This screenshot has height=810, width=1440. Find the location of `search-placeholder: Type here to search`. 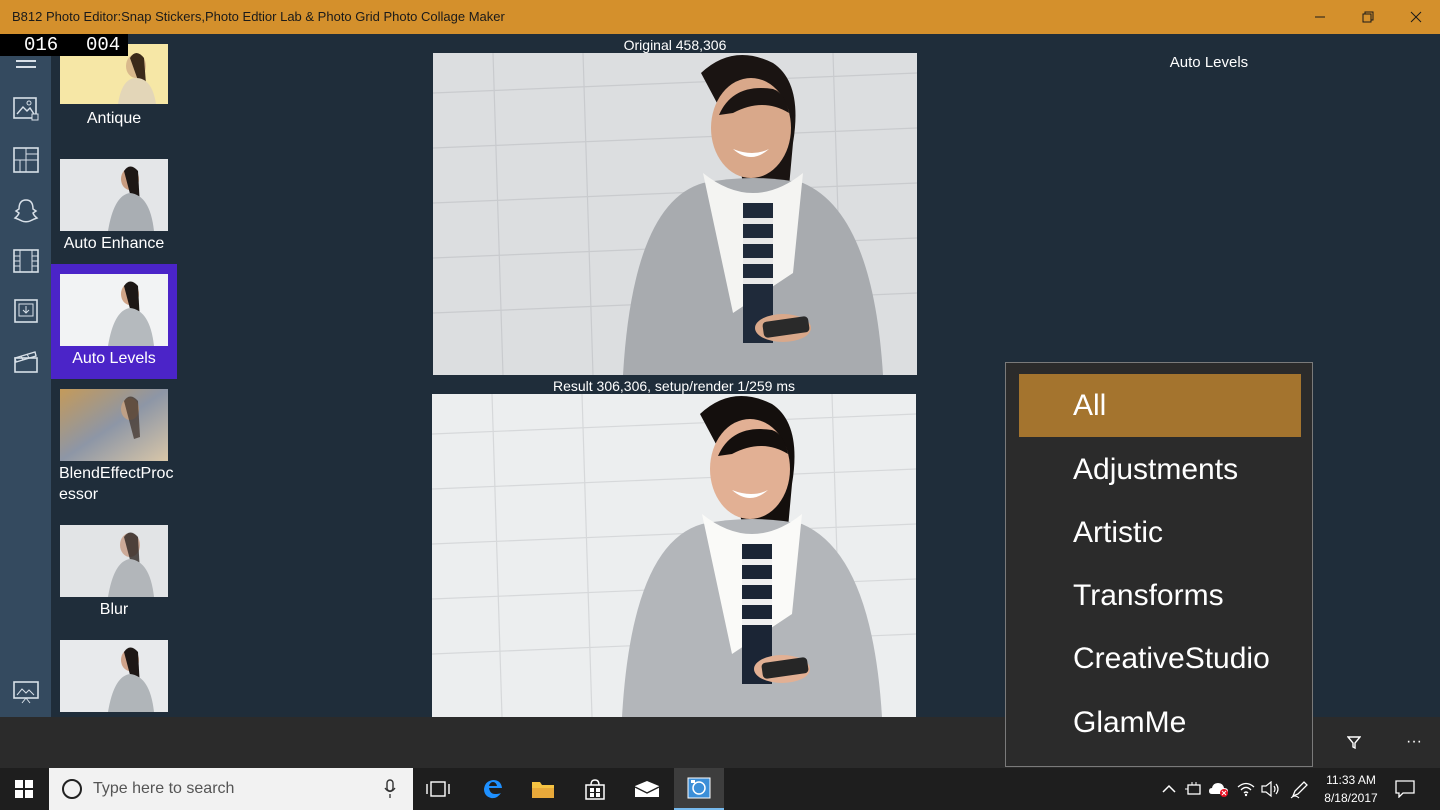

search-placeholder: Type here to search is located at coordinates (164, 788).